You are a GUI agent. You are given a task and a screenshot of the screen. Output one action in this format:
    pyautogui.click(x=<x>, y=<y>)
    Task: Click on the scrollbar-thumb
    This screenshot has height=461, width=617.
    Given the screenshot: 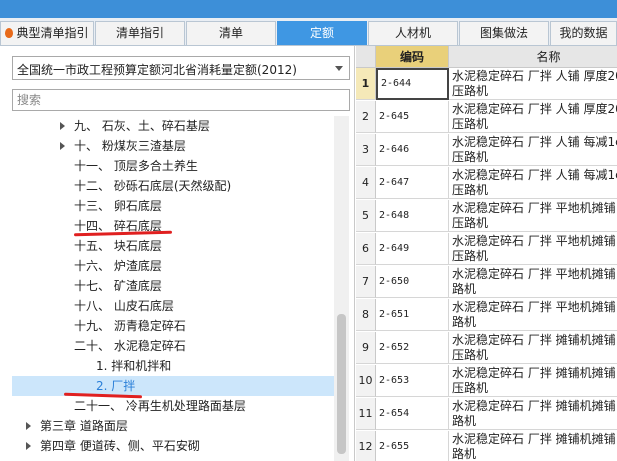 What is the action you would take?
    pyautogui.click(x=341, y=384)
    